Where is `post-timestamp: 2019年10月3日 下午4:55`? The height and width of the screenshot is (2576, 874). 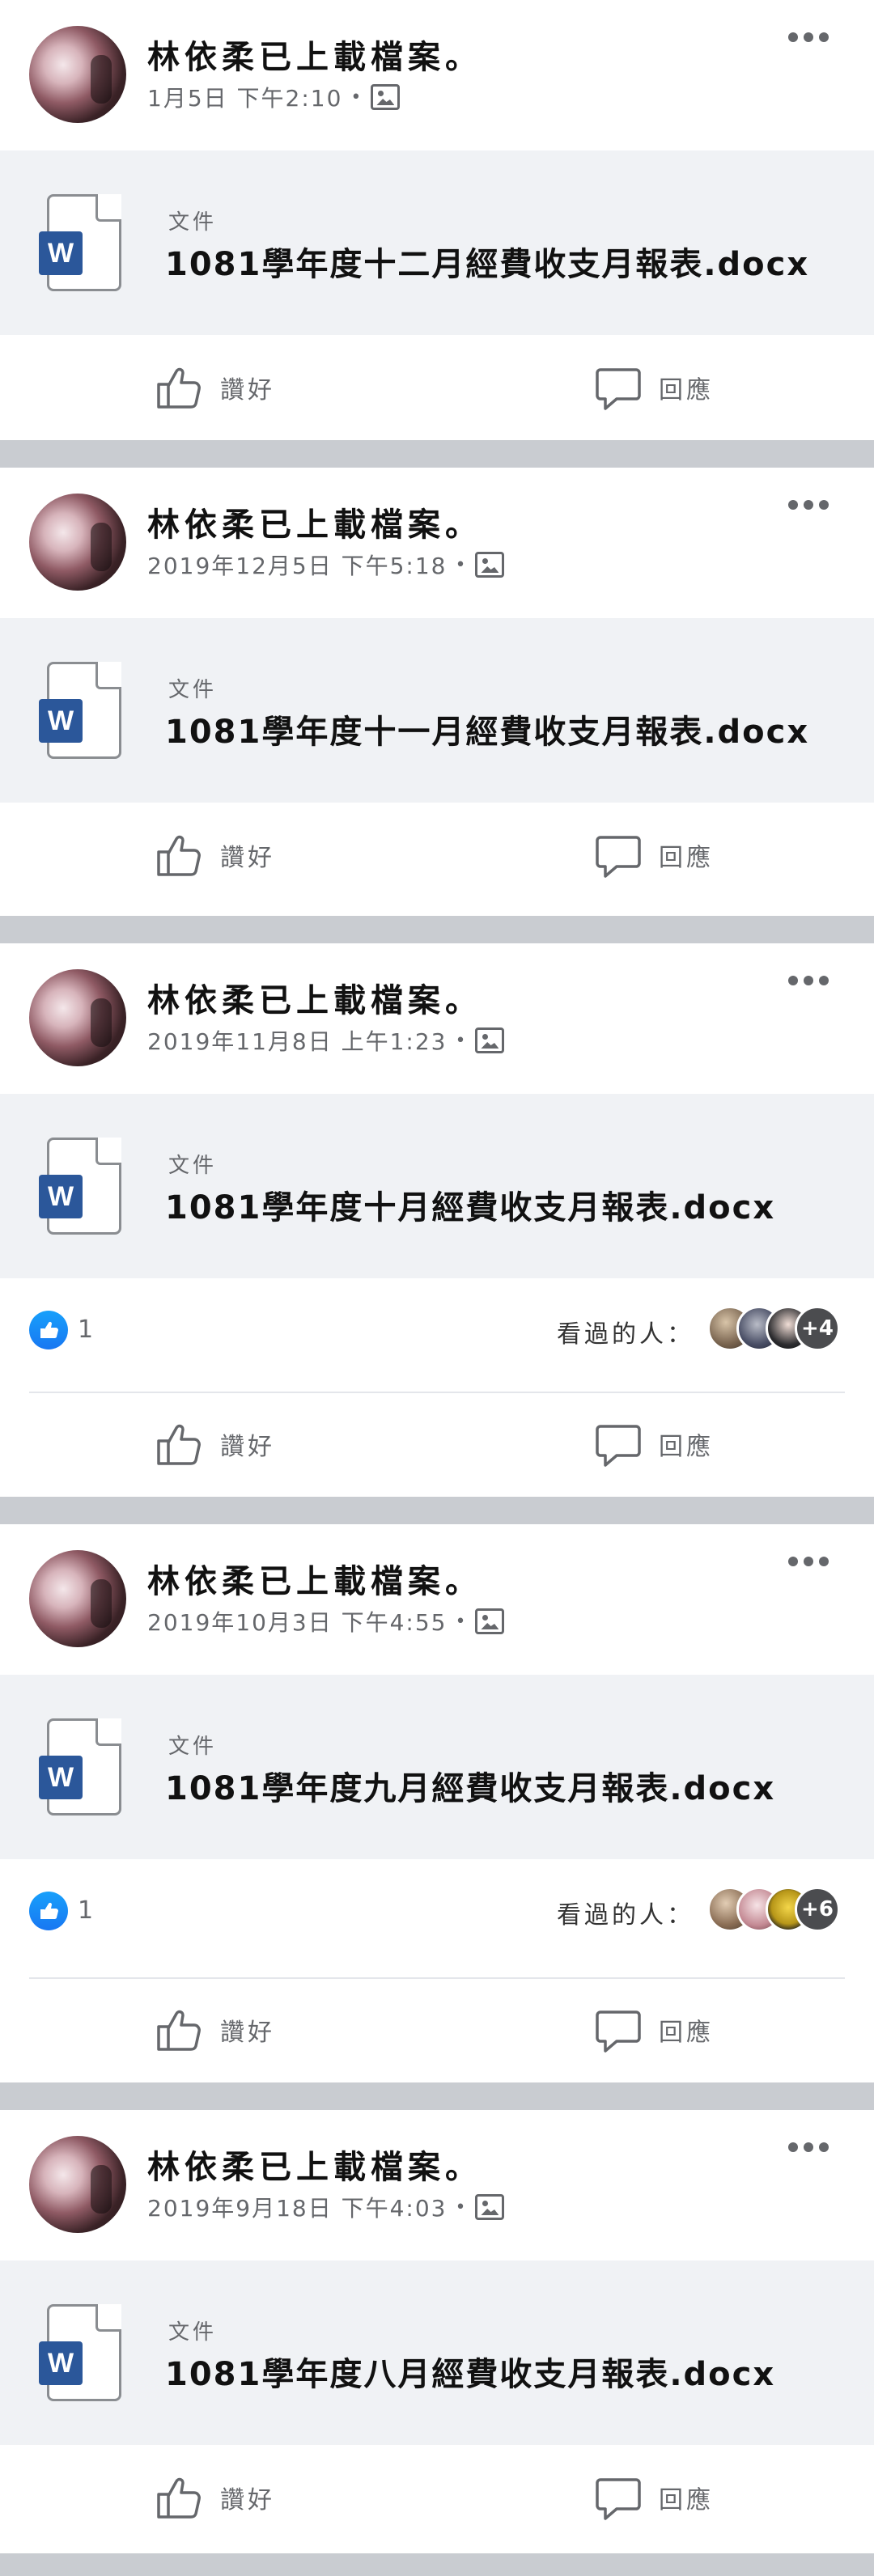
post-timestamp: 2019年10月3日 下午4:55 is located at coordinates (297, 1621).